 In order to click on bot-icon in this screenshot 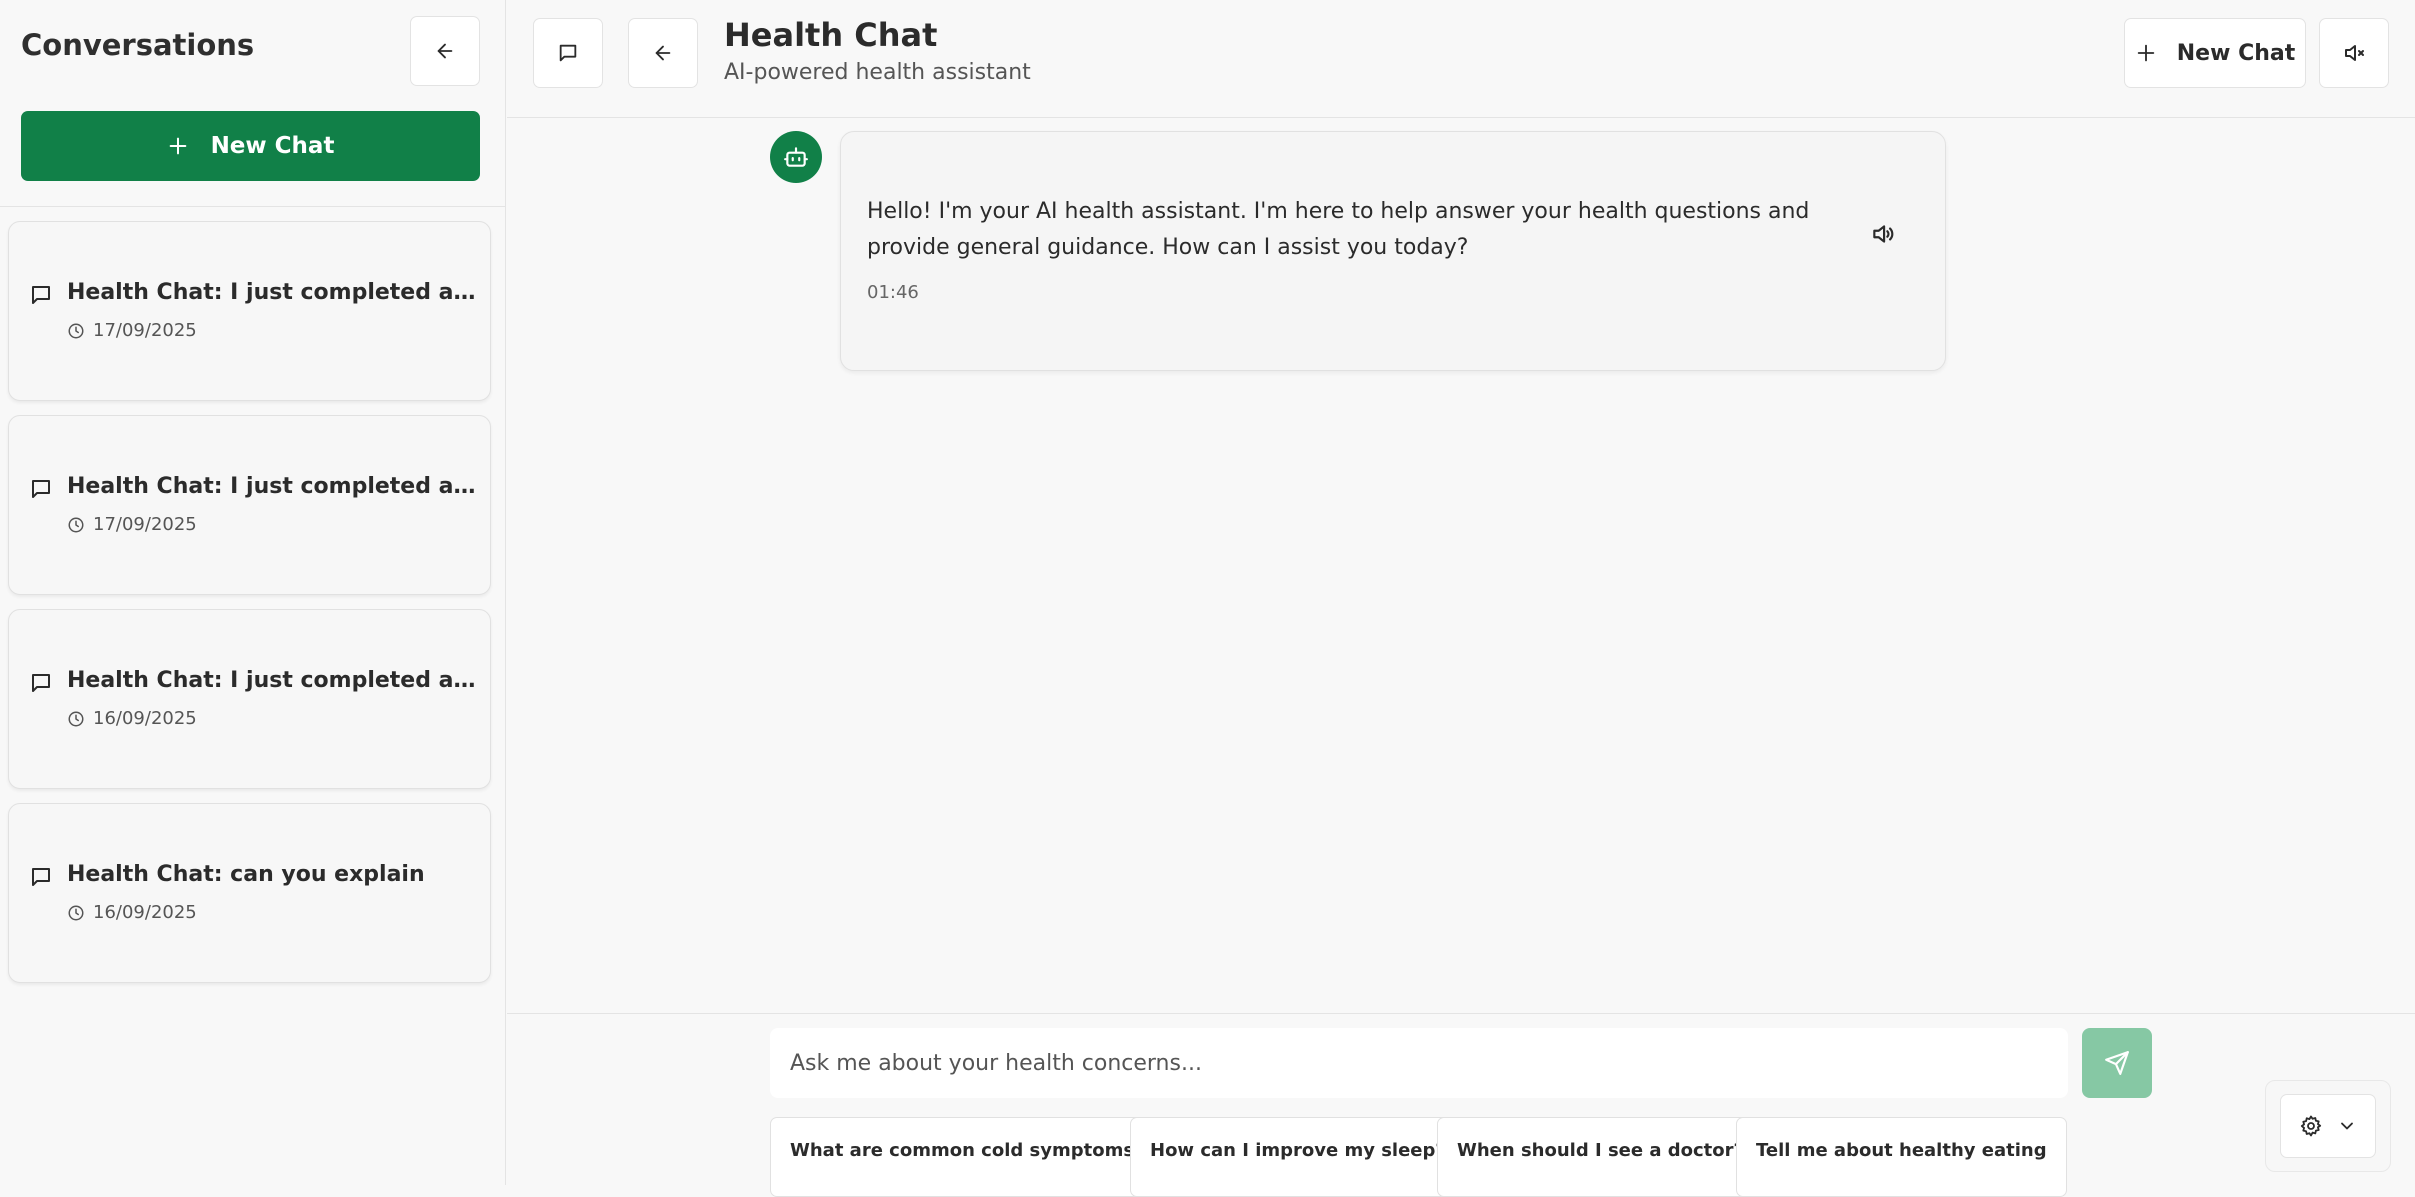, I will do `click(796, 157)`.